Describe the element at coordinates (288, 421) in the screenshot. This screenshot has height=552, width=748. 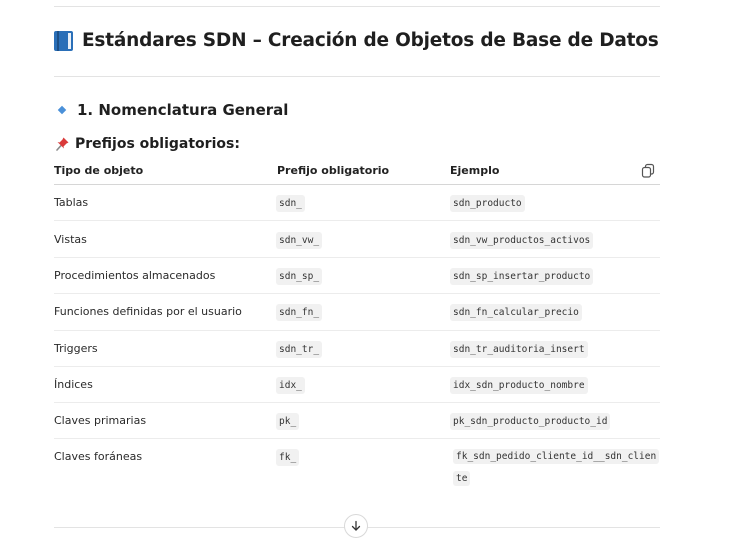
I see `row-7-prefijo: pk_` at that location.